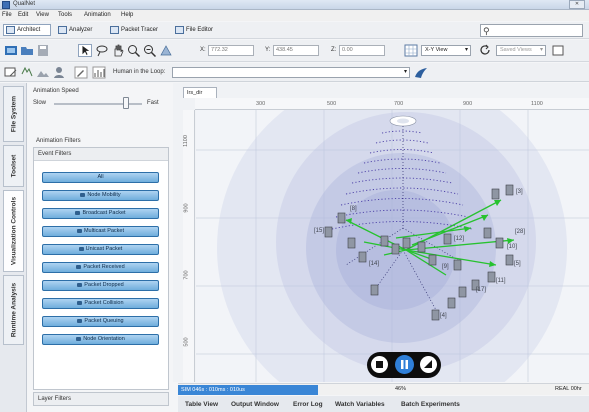 The height and width of the screenshot is (412, 589). Describe the element at coordinates (231, 50) in the screenshot. I see `x-coord-field: 772.32` at that location.